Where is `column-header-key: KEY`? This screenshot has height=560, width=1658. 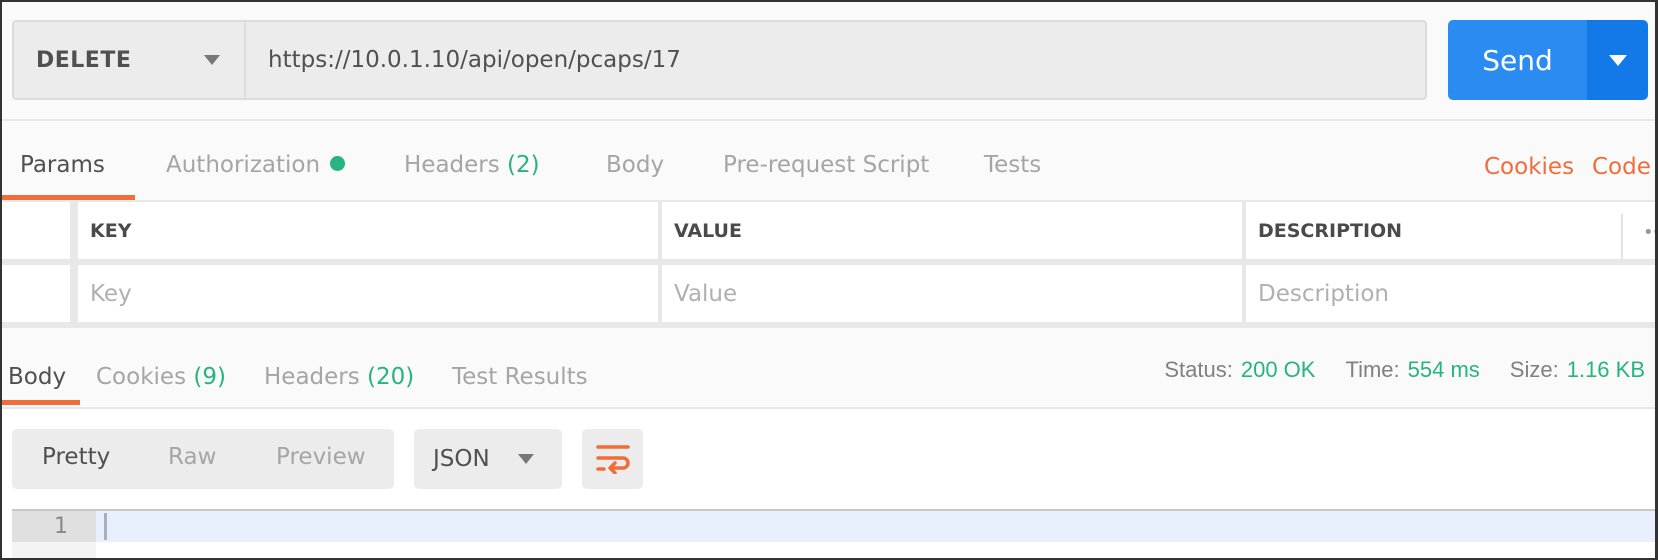
column-header-key: KEY is located at coordinates (368, 230).